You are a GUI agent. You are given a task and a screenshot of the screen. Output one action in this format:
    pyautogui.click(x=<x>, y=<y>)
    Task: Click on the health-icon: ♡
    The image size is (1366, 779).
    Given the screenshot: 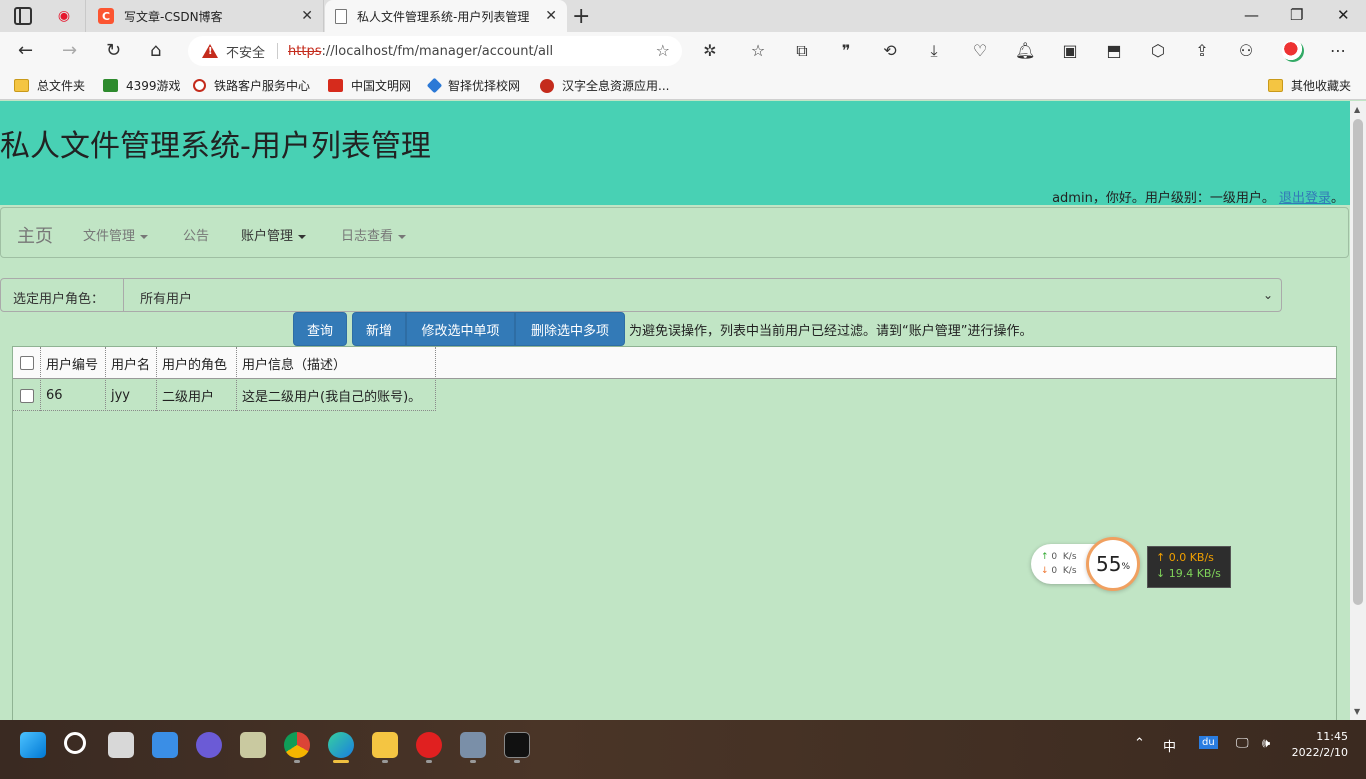 What is the action you would take?
    pyautogui.click(x=980, y=50)
    